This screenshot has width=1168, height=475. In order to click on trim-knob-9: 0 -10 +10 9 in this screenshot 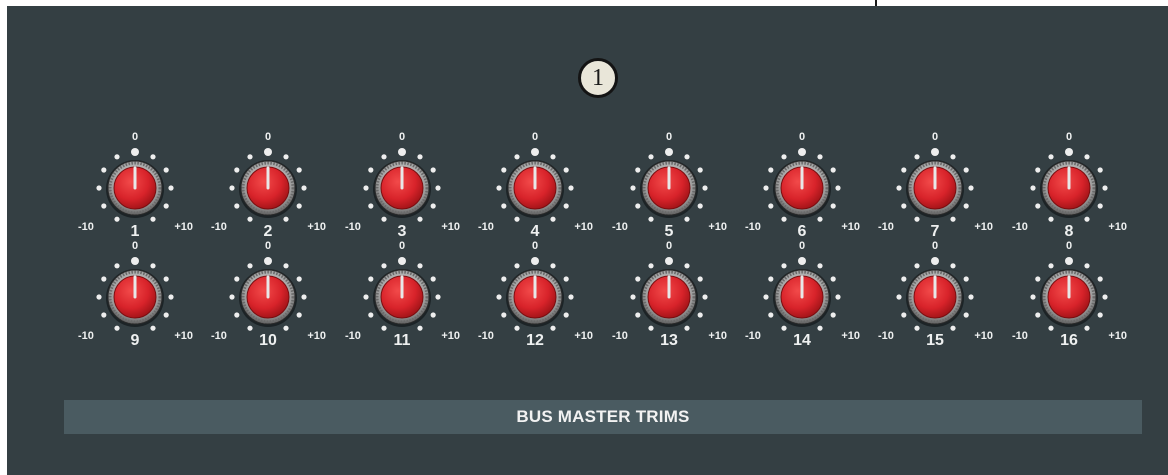, I will do `click(135, 297)`.